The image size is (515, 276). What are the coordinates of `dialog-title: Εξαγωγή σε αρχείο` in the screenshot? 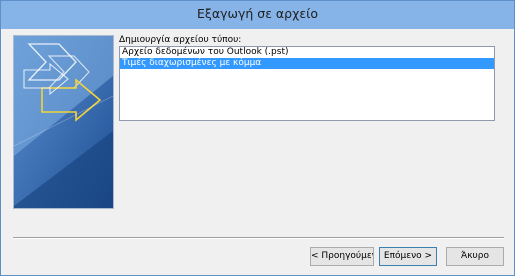 It's located at (257, 13).